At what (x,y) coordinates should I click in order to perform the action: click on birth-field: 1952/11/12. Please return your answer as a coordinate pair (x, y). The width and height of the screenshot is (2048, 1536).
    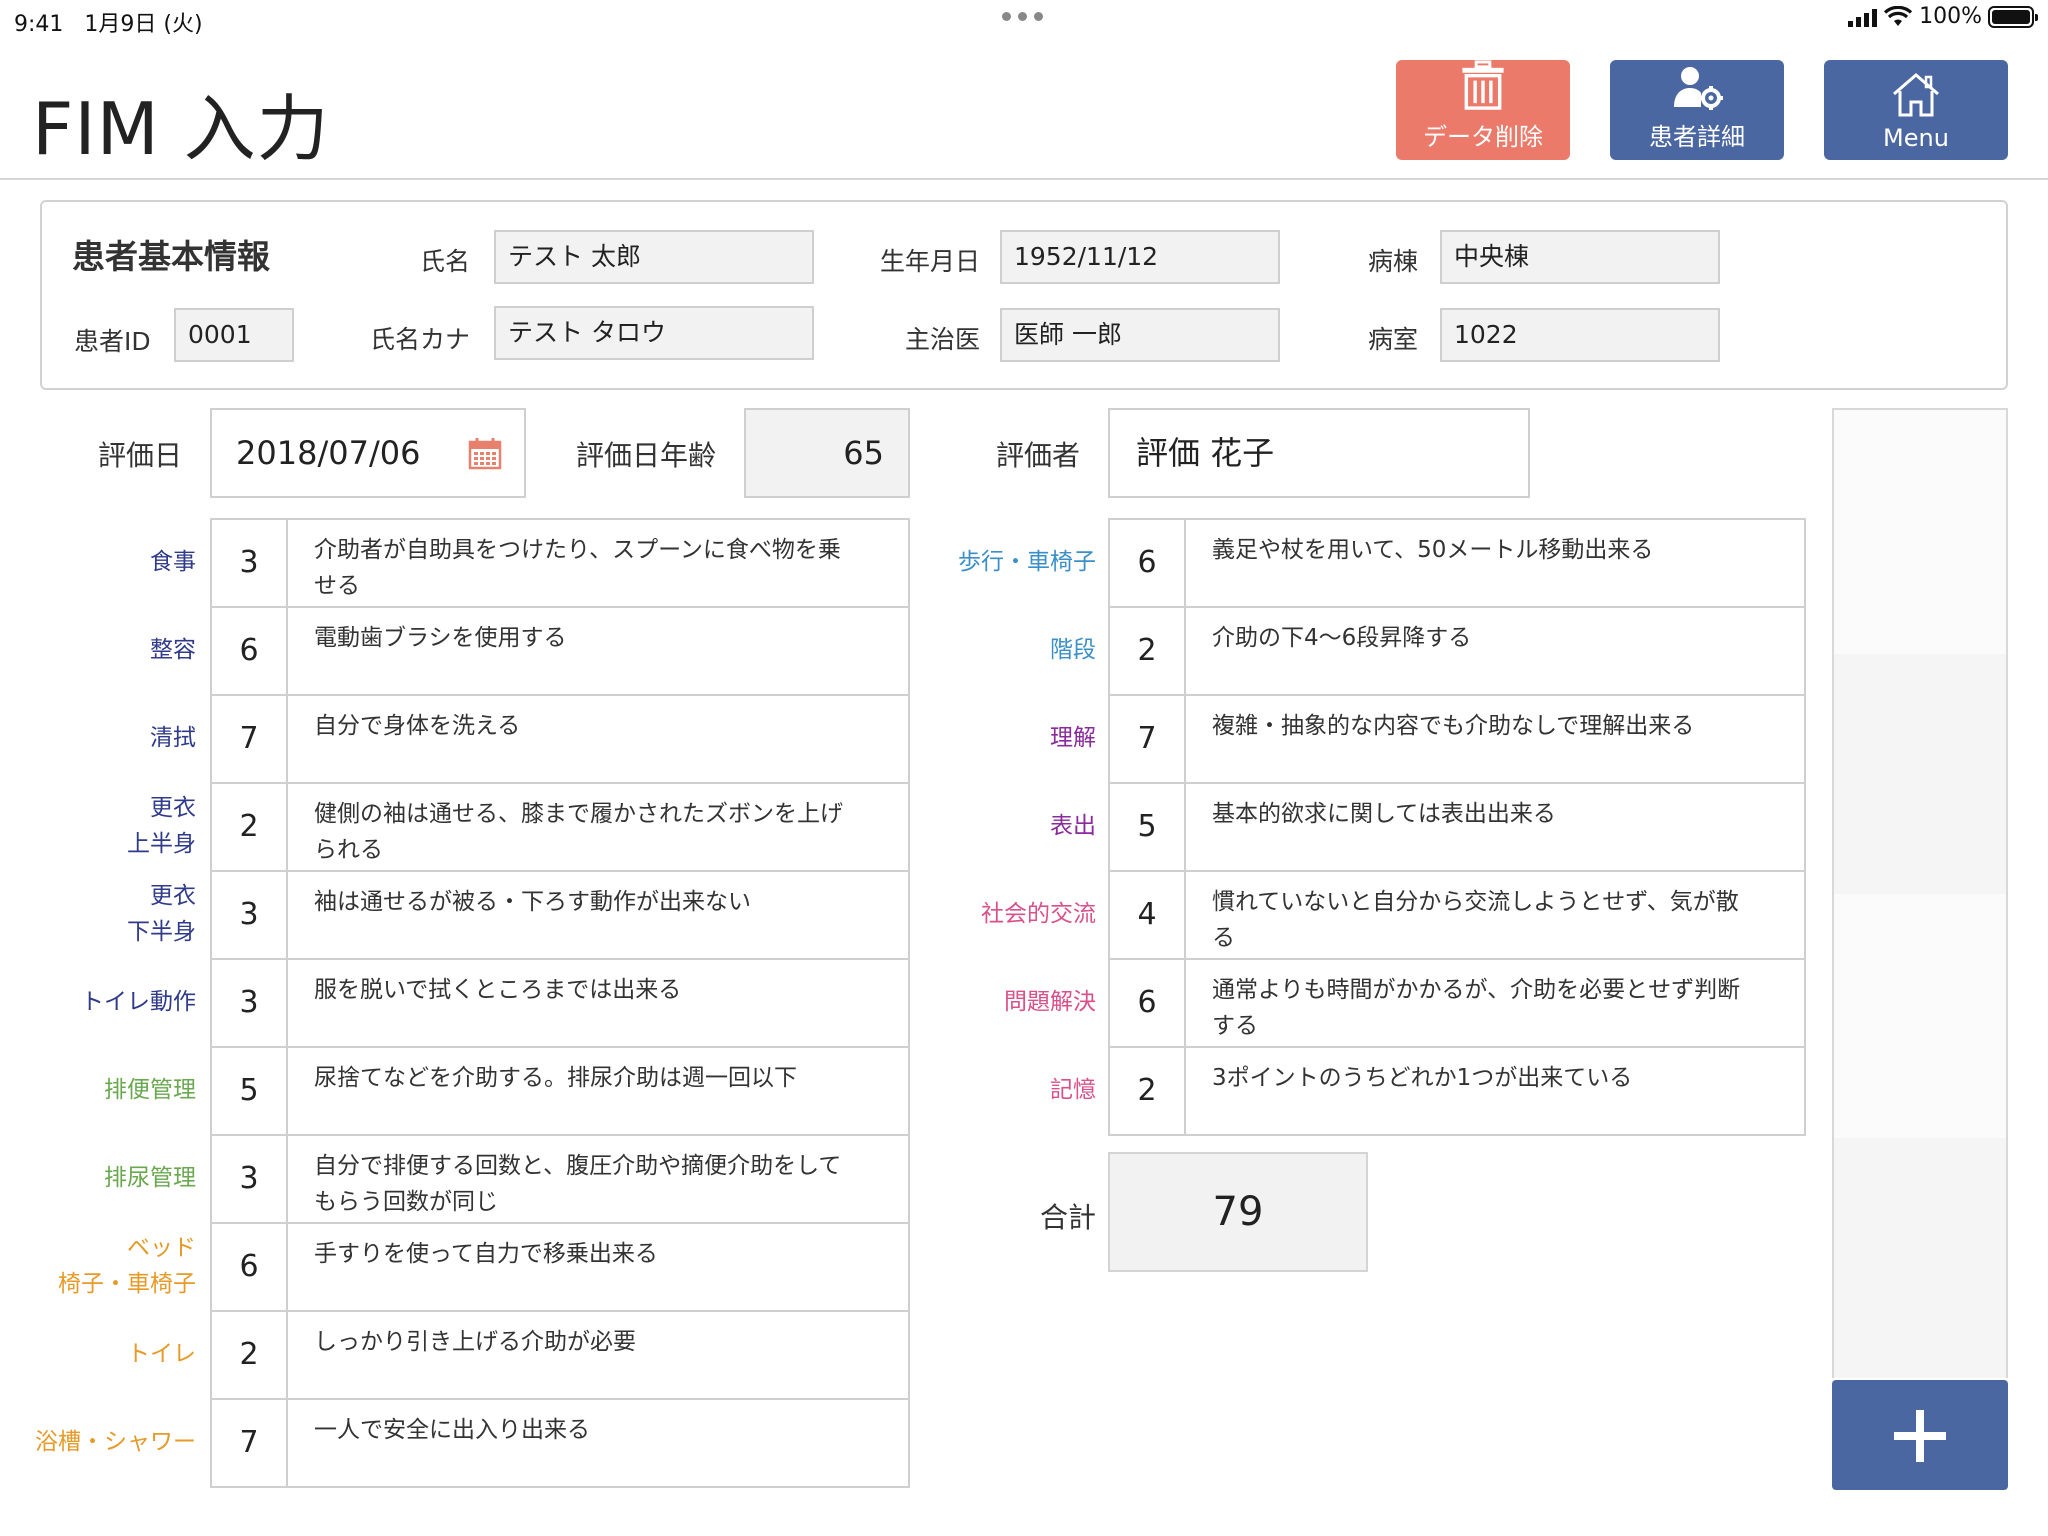
    Looking at the image, I should click on (1140, 257).